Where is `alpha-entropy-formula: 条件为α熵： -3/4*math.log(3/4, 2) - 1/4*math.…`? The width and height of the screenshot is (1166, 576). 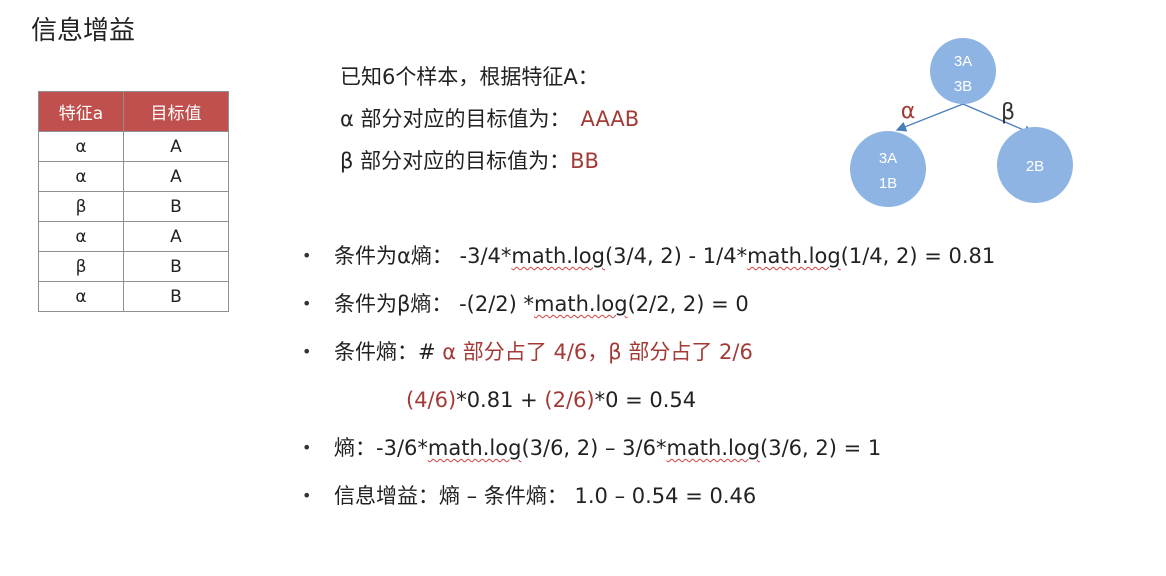 alpha-entropy-formula: 条件为α熵： -3/4*math.log(3/4, 2) - 1/4*math.… is located at coordinates (664, 256).